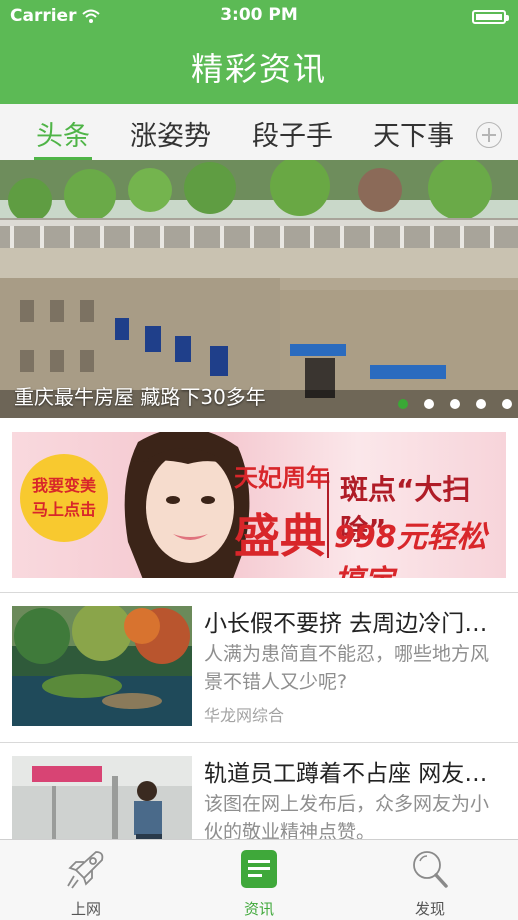 This screenshot has width=518, height=920. Describe the element at coordinates (282, 478) in the screenshot. I see `ad-headline-1: 天妃周年` at that location.